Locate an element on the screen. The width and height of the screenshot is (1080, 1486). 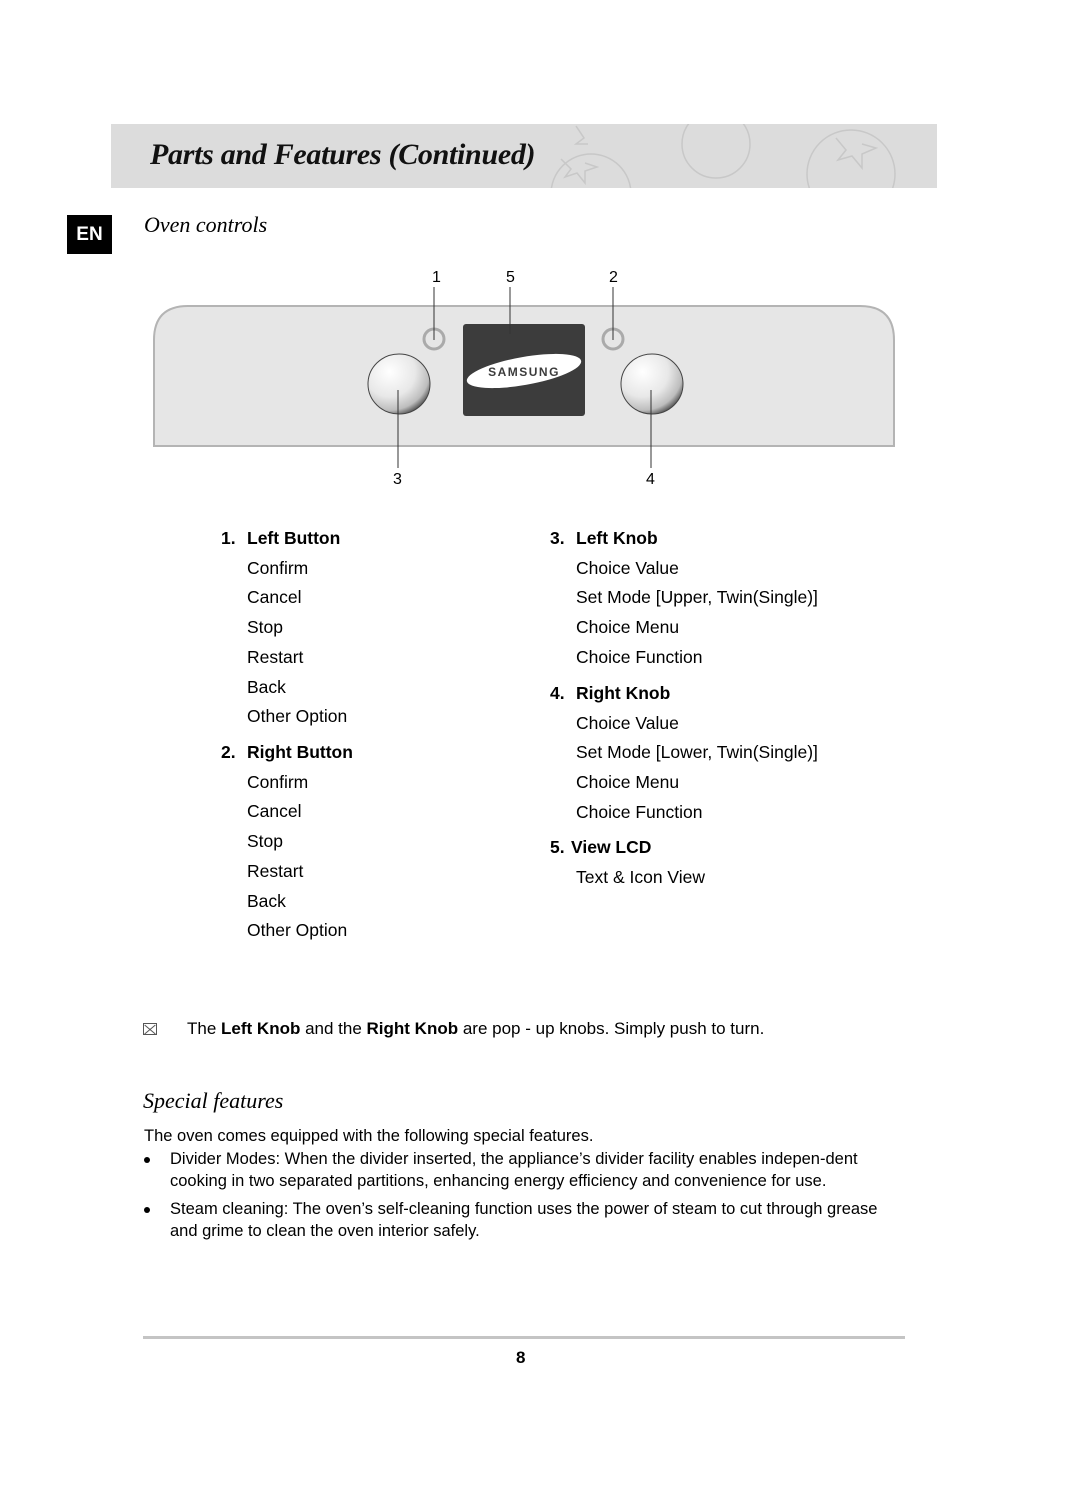
right-knob-icon is located at coordinates (652, 384).